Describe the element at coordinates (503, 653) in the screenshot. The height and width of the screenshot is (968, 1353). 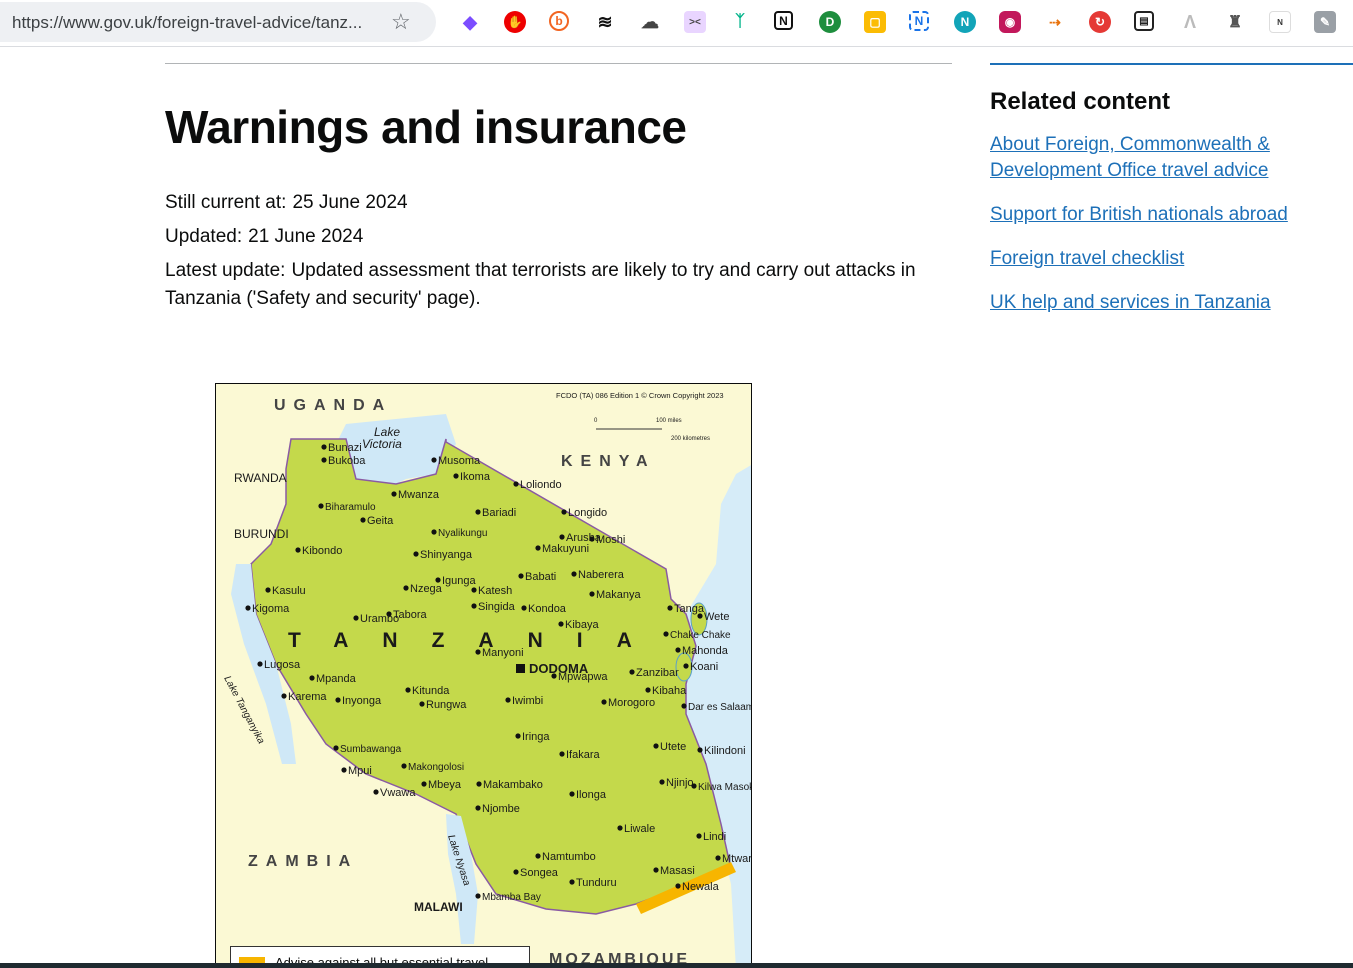
I see `city-label: Manyoni` at that location.